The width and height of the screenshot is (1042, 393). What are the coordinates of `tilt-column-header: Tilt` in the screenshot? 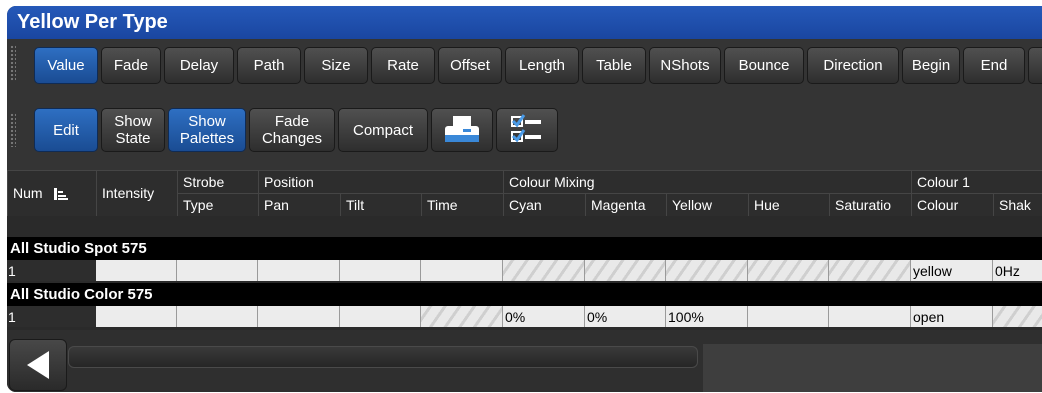 It's located at (380, 204).